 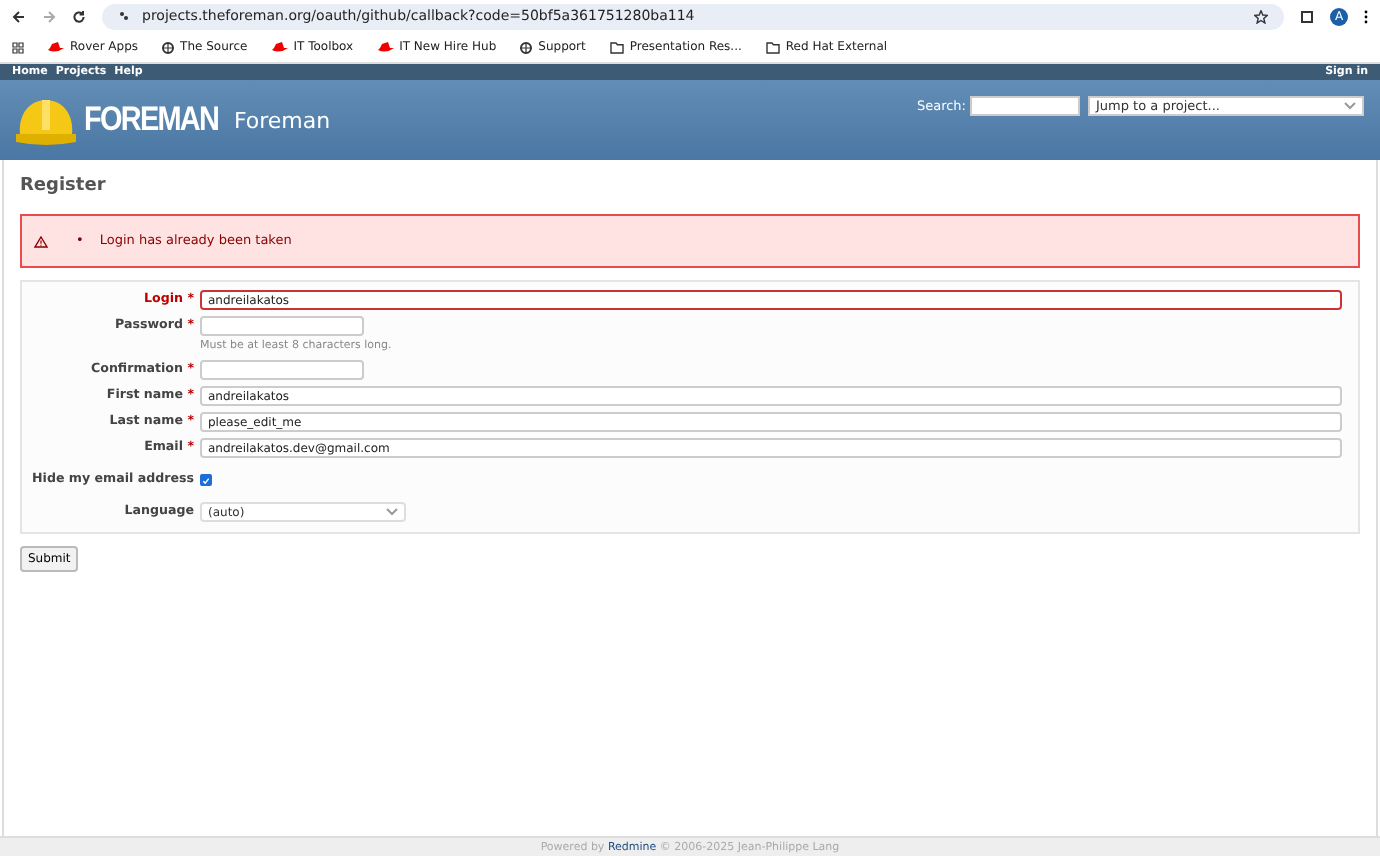 I want to click on apps-grid-icon, so click(x=18, y=47).